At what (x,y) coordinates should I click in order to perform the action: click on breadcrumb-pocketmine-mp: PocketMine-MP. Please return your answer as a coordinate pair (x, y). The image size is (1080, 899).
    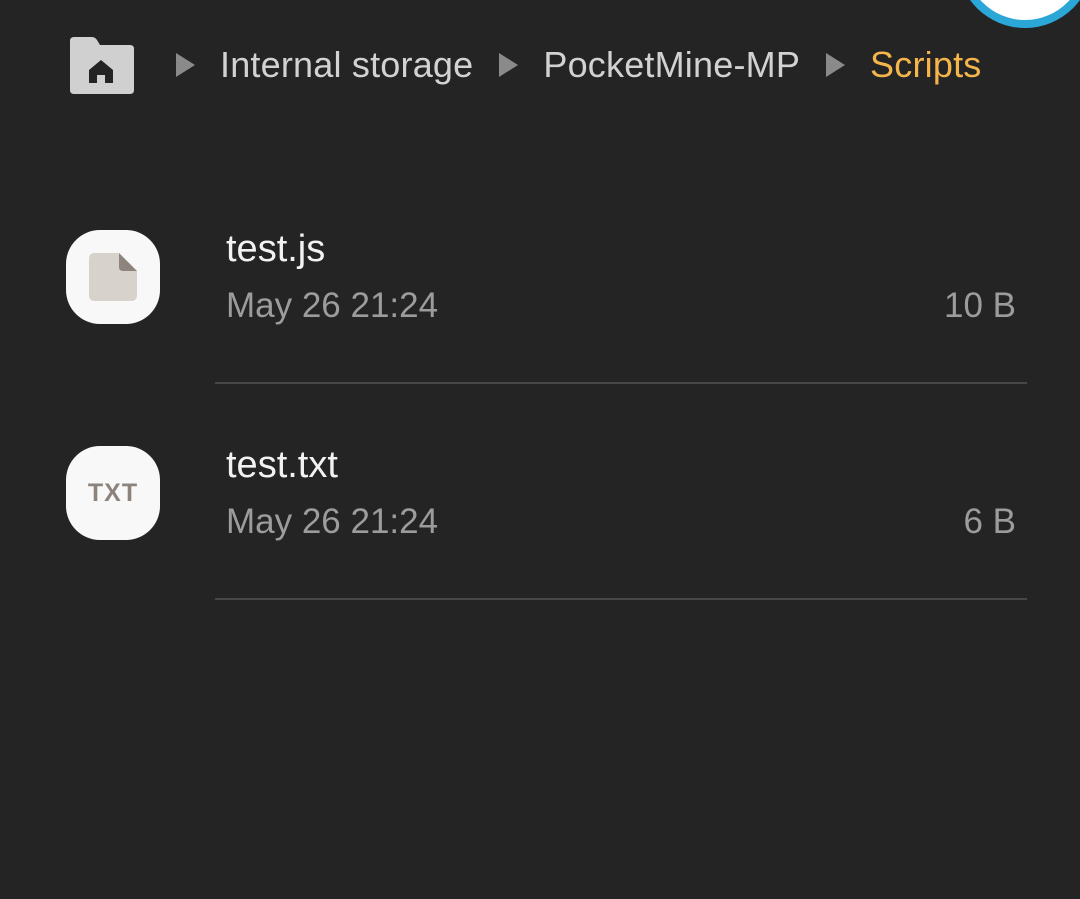
    Looking at the image, I should click on (671, 65).